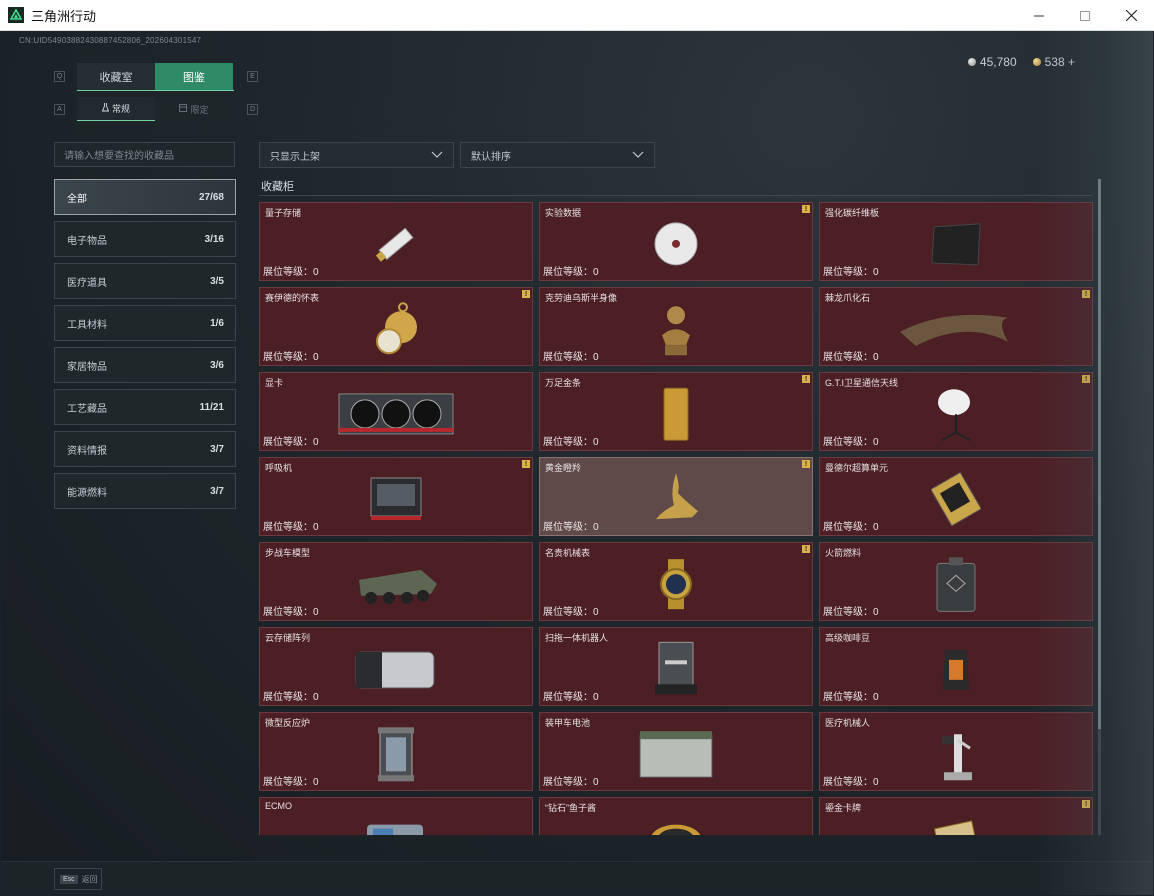  I want to click on card-item-name: 呼吸机, so click(279, 468).